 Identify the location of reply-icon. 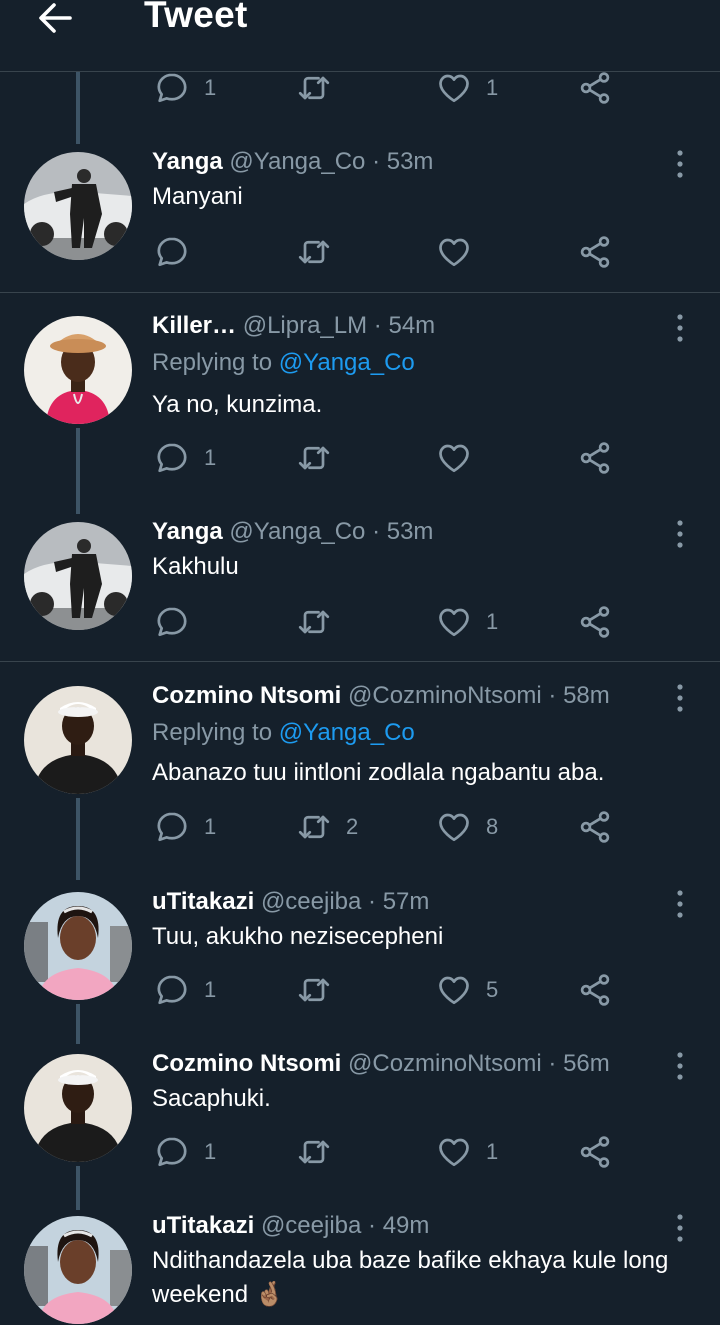
(172, 622).